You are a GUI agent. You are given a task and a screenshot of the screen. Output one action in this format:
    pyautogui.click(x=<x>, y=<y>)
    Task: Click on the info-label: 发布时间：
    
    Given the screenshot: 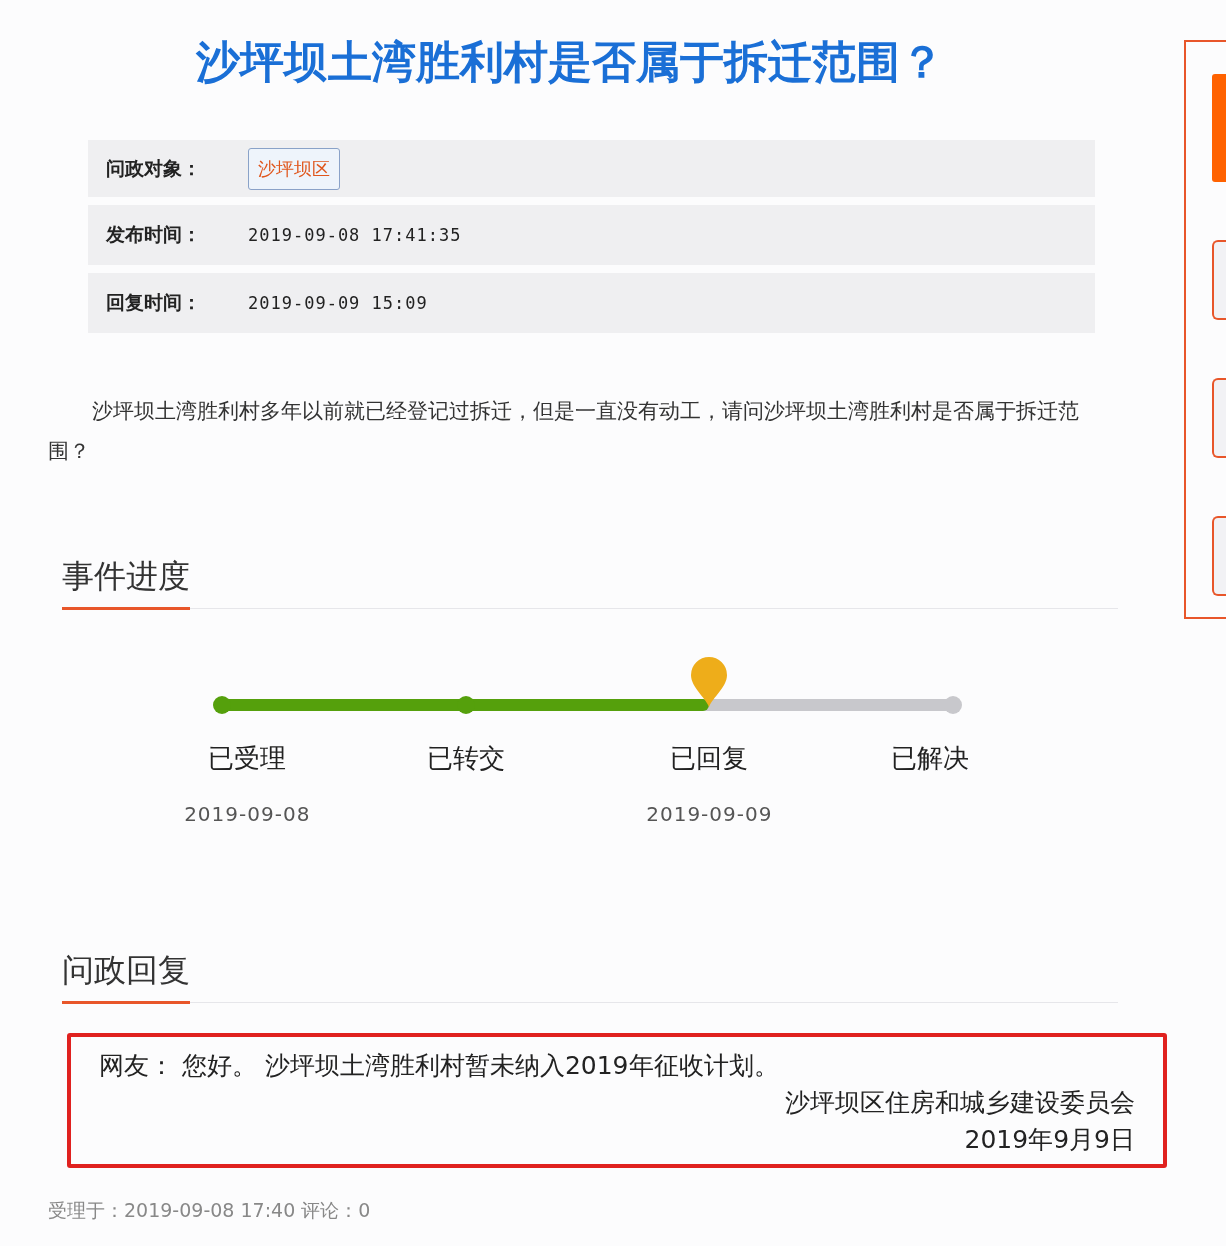 What is the action you would take?
    pyautogui.click(x=154, y=234)
    